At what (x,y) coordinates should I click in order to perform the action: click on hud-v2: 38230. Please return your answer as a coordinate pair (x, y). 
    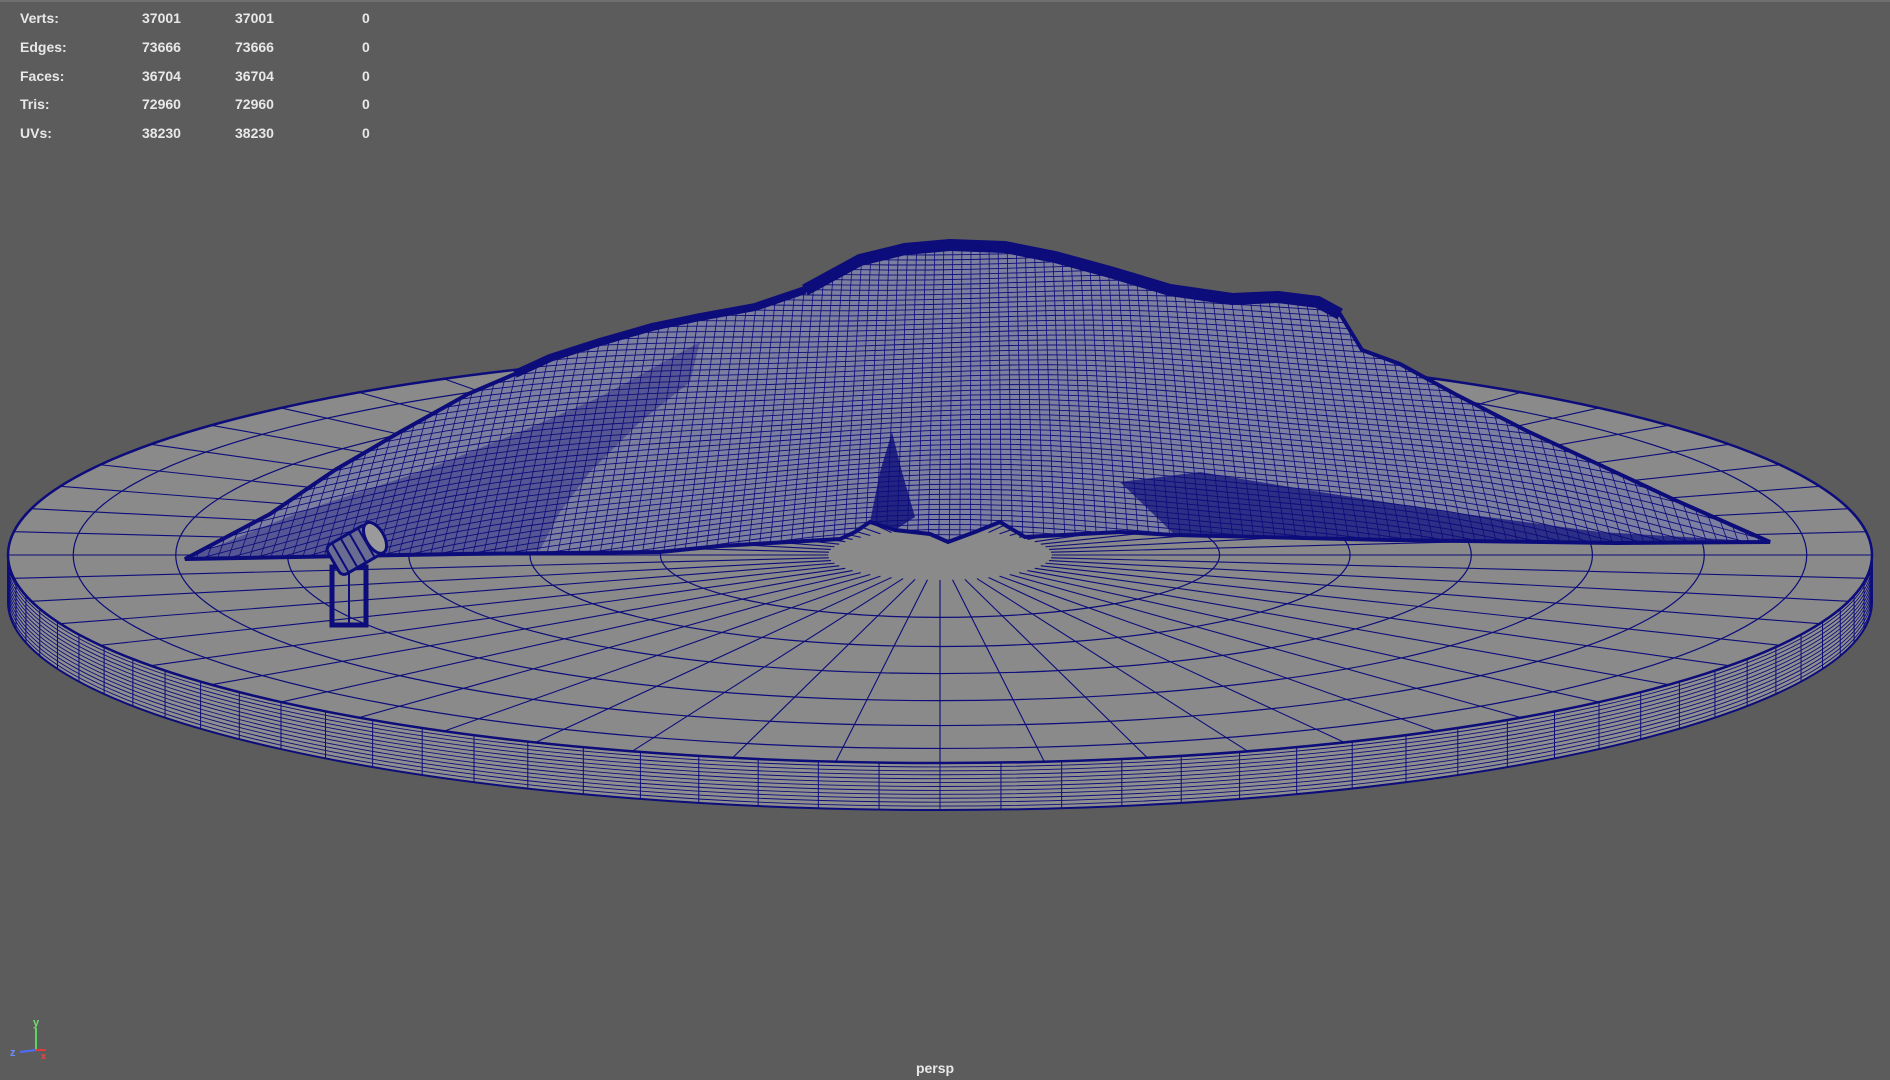
    Looking at the image, I should click on (254, 133).